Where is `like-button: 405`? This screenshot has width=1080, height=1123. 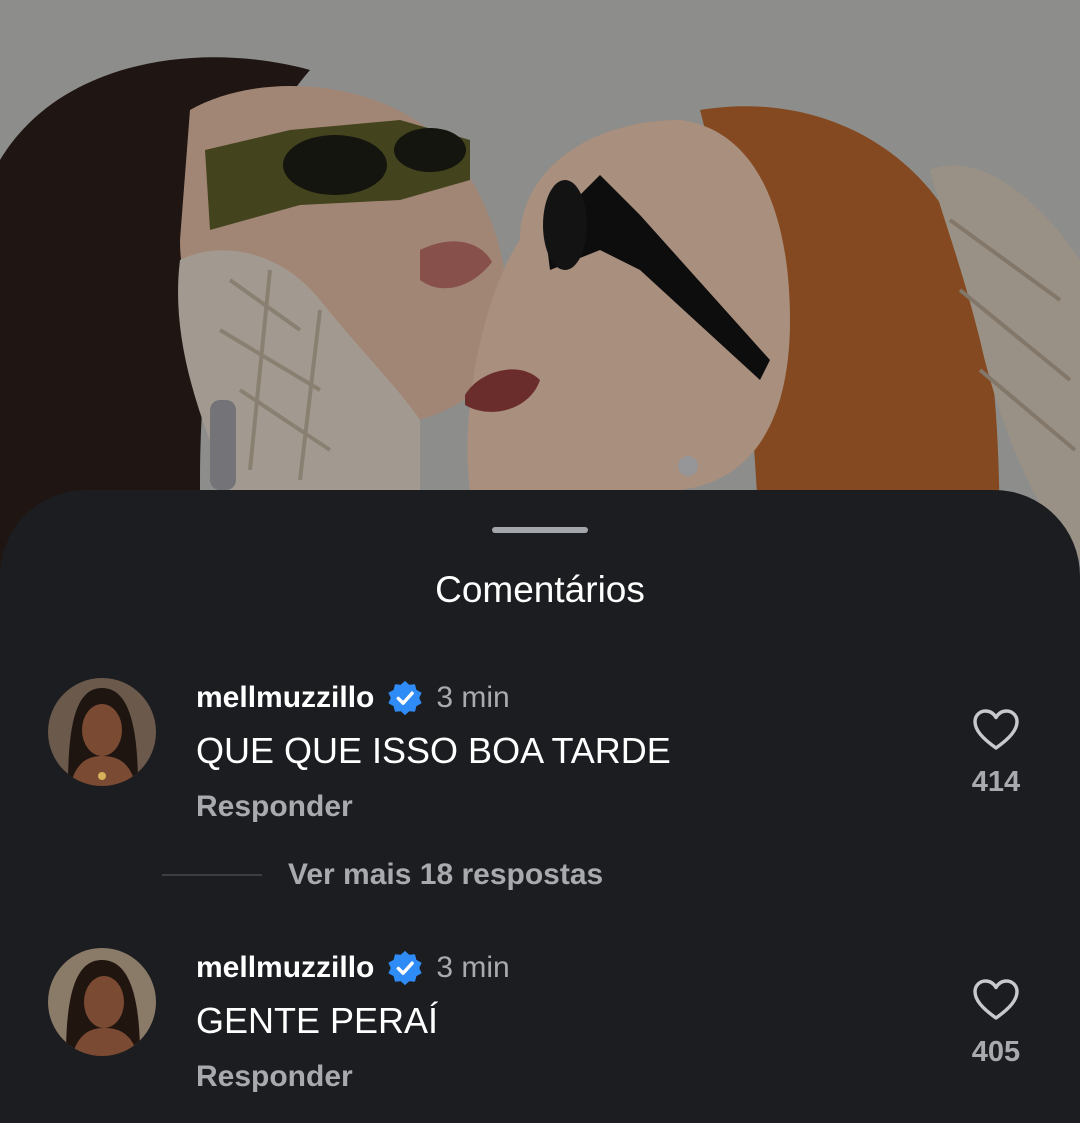 like-button: 405 is located at coordinates (996, 1023).